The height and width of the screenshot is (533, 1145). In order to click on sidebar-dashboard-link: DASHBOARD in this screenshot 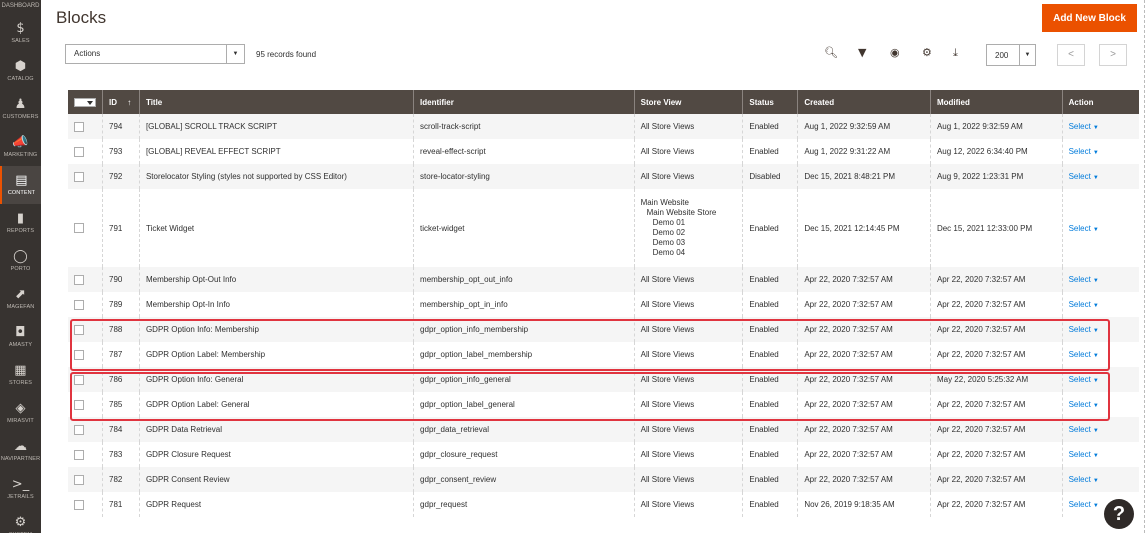, I will do `click(20, 7)`.